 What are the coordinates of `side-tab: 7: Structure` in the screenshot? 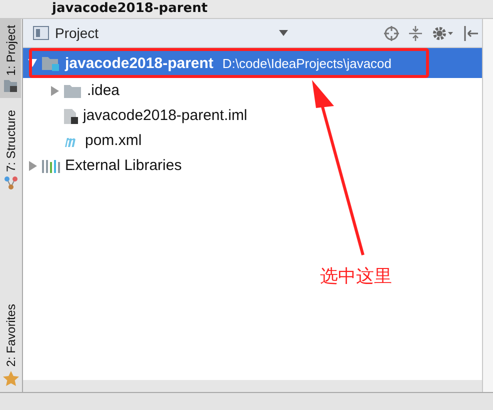 It's located at (10, 150).